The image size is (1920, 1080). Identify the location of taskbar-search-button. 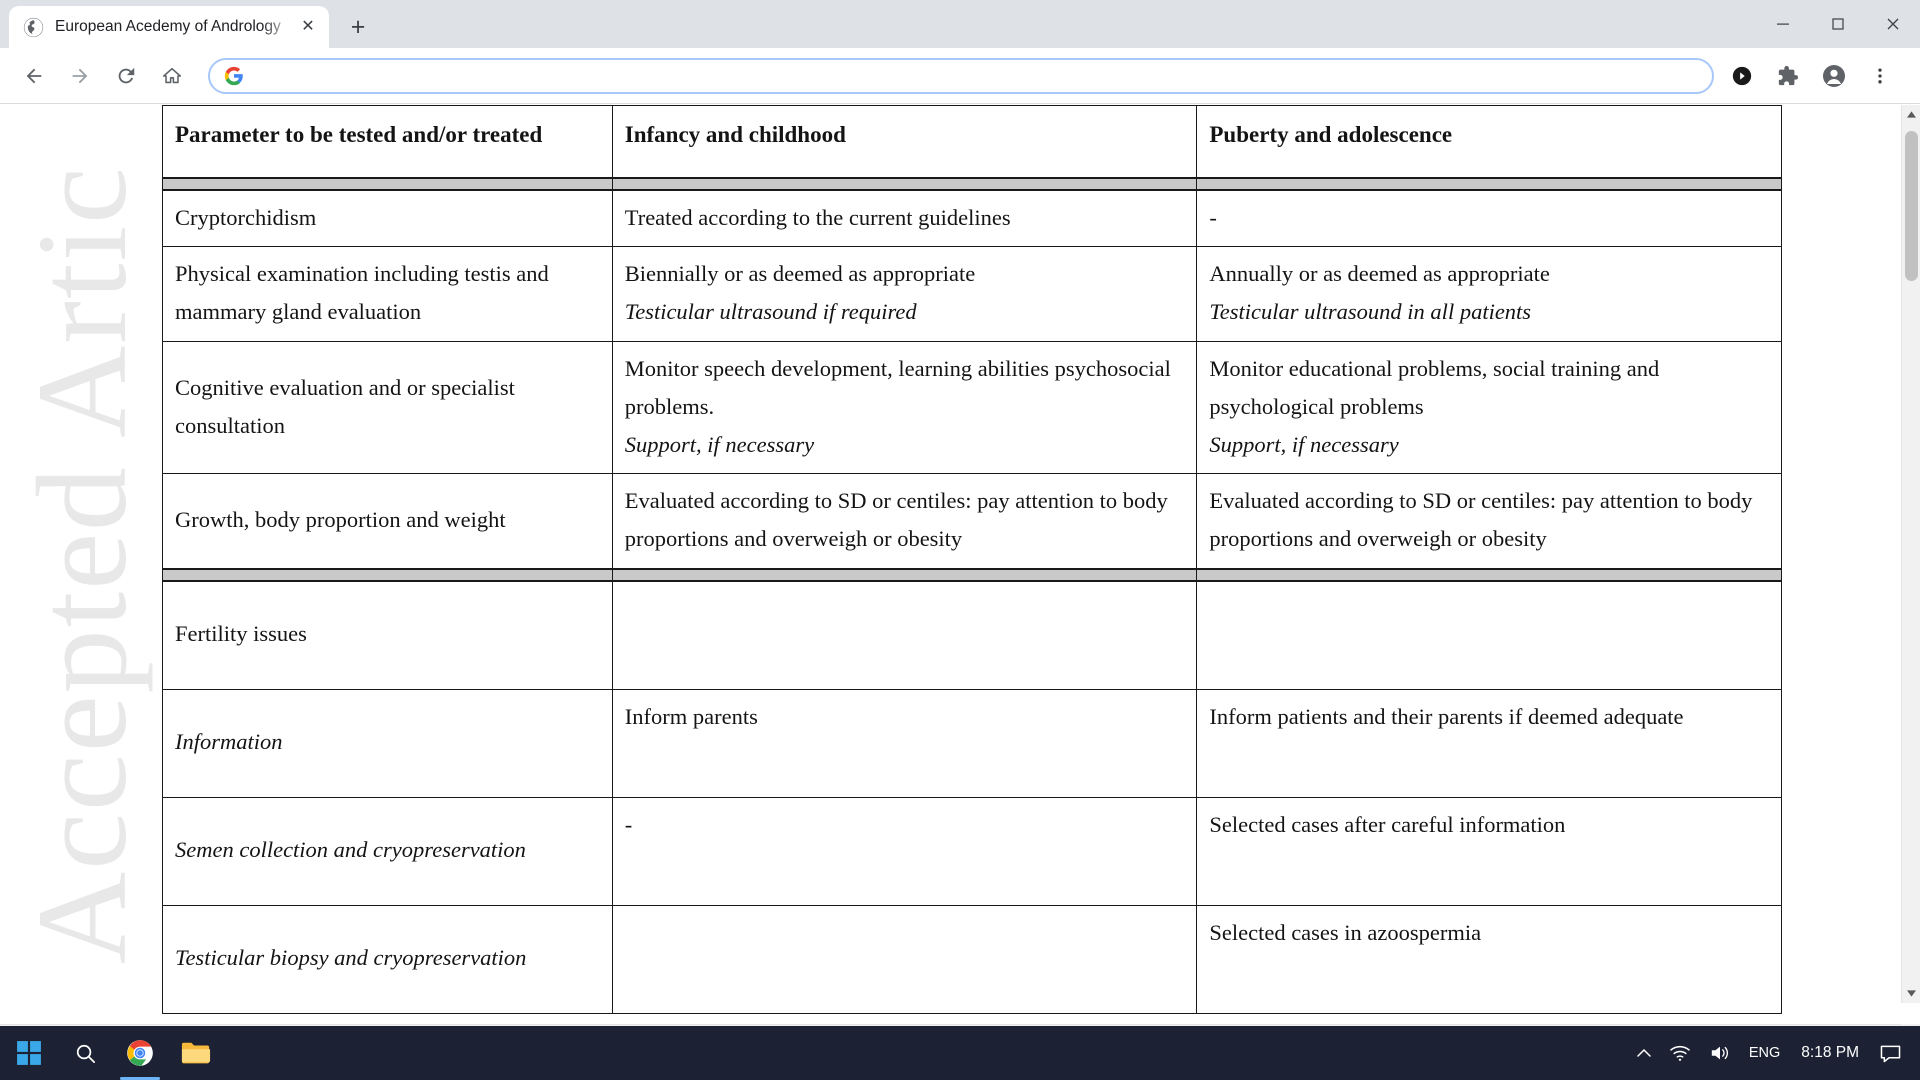
(85, 1053).